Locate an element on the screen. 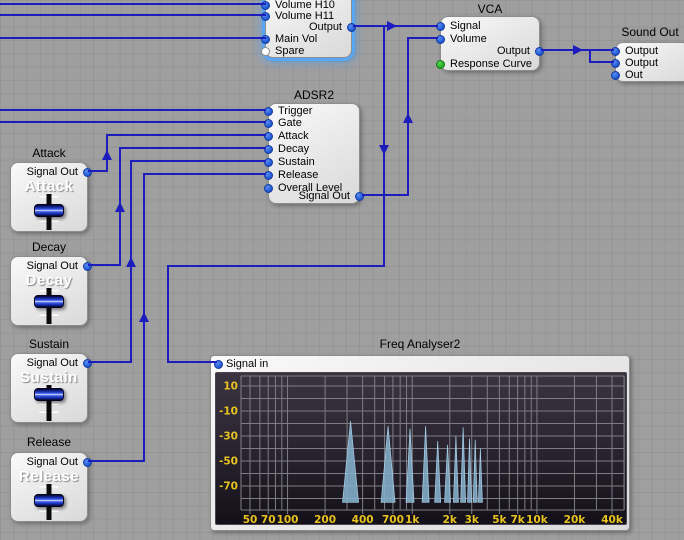  axis-label: 70 is located at coordinates (268, 520).